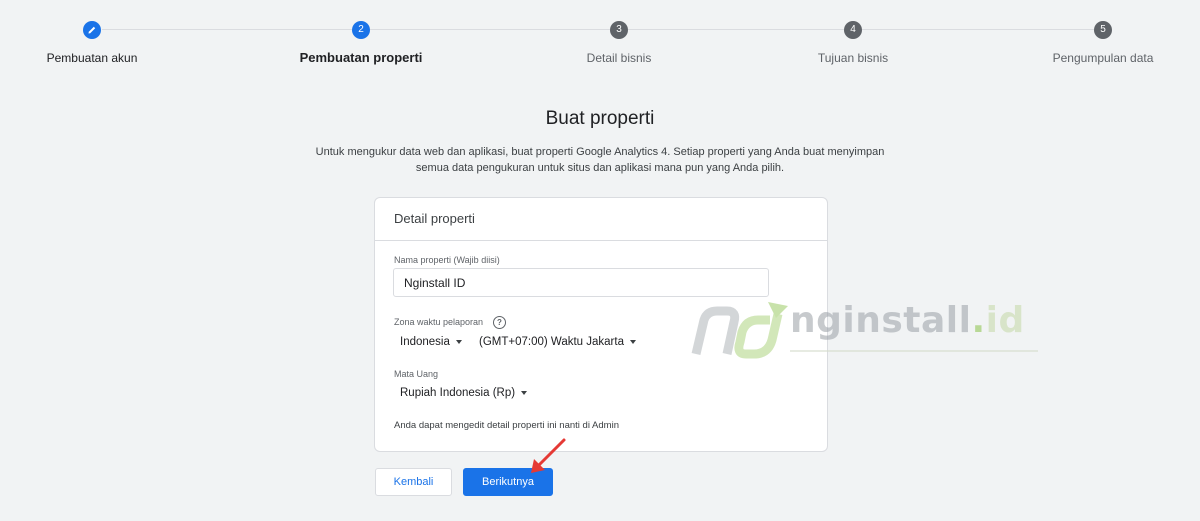 This screenshot has height=521, width=1200. I want to click on timezone-label: Zona waktu pelaporan, so click(439, 322).